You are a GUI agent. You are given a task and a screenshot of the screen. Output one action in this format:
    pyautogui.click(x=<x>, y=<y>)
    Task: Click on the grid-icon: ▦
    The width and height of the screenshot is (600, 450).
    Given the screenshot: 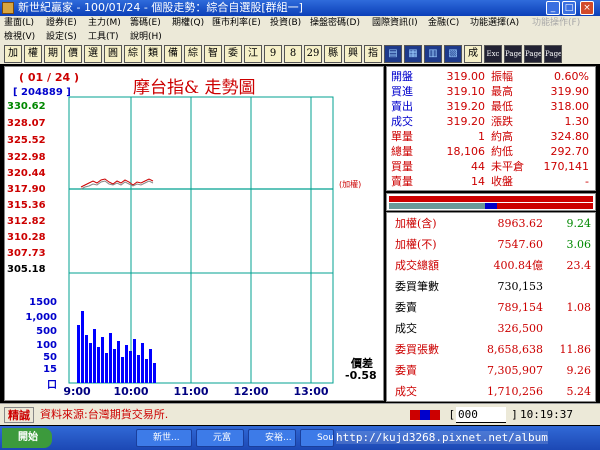 What is the action you would take?
    pyautogui.click(x=413, y=54)
    